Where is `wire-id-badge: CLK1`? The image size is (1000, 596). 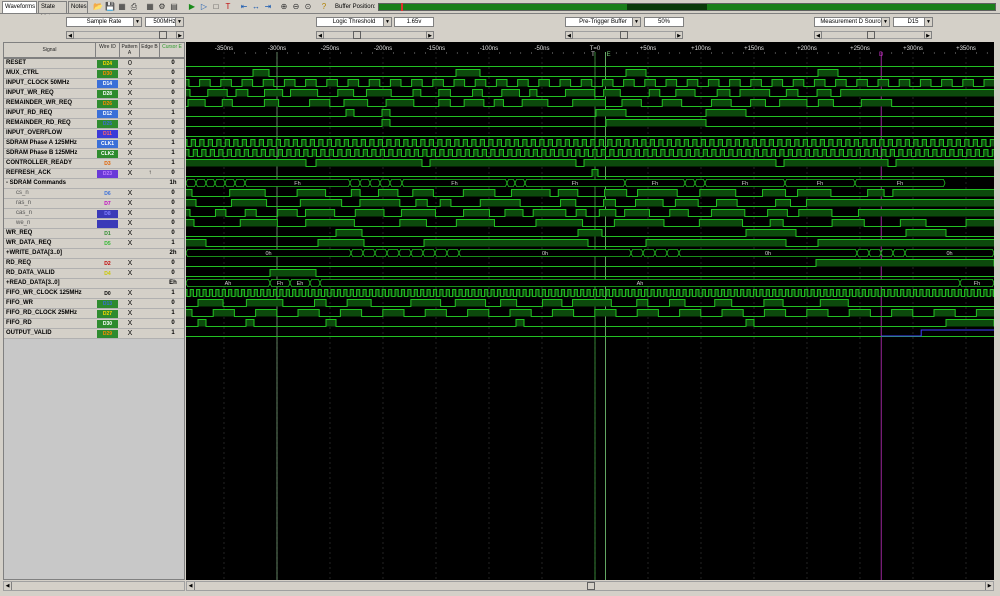 wire-id-badge: CLK1 is located at coordinates (107, 144).